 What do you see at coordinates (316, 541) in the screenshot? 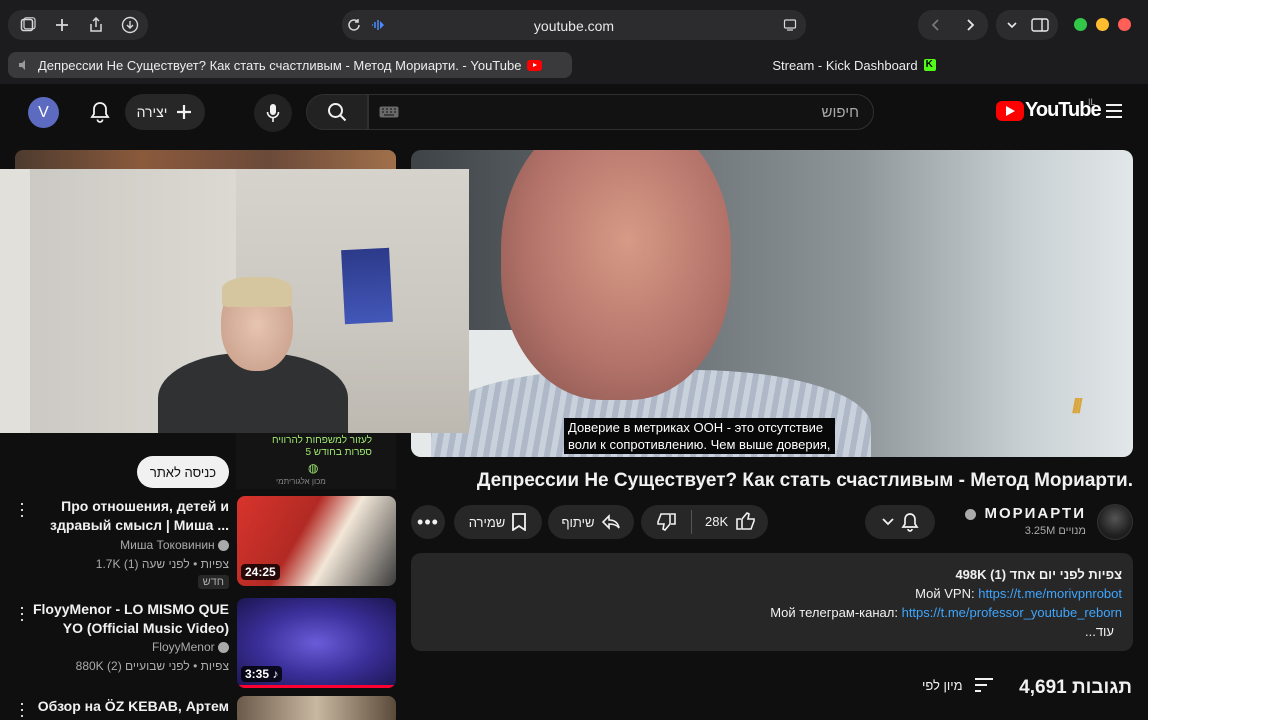
I see `rec-thumbnail: 24:25` at bounding box center [316, 541].